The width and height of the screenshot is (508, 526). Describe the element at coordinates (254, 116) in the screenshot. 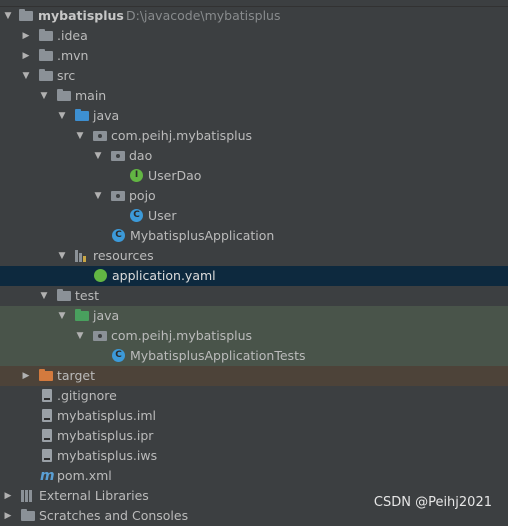

I see `tree-row-main-java: ▼ java` at that location.